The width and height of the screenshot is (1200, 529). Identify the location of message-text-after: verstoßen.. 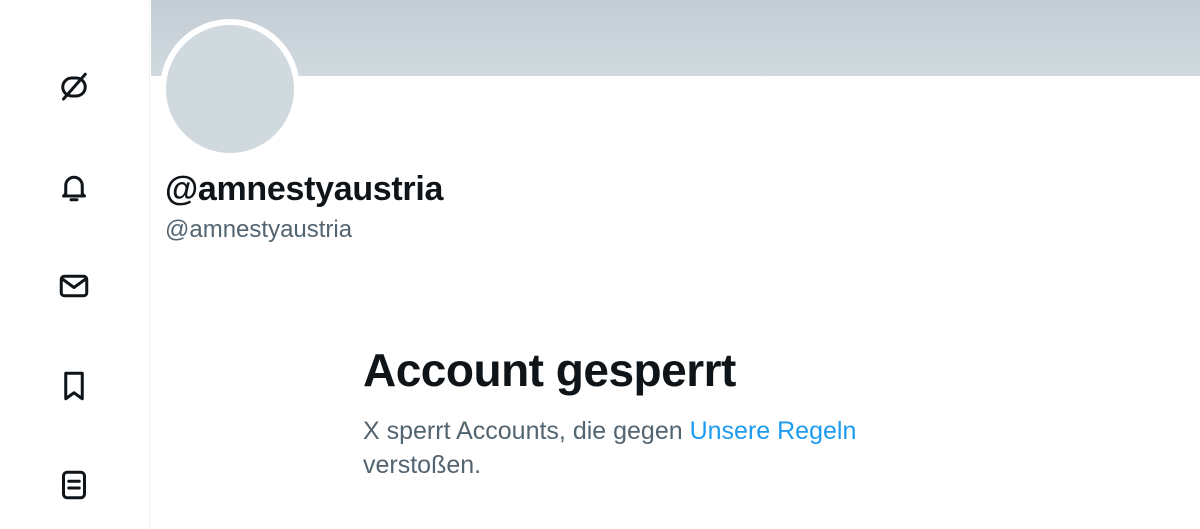
(422, 465).